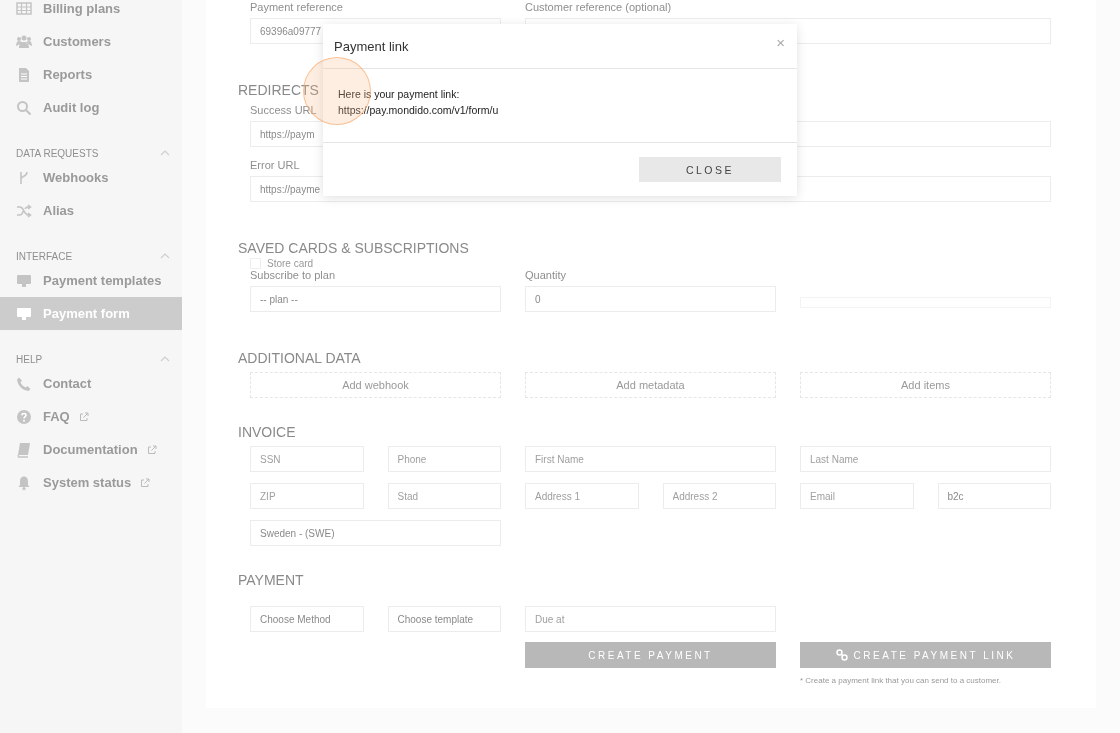 This screenshot has height=733, width=1120. What do you see at coordinates (292, 275) in the screenshot?
I see `field-label: Subscribe to plan` at bounding box center [292, 275].